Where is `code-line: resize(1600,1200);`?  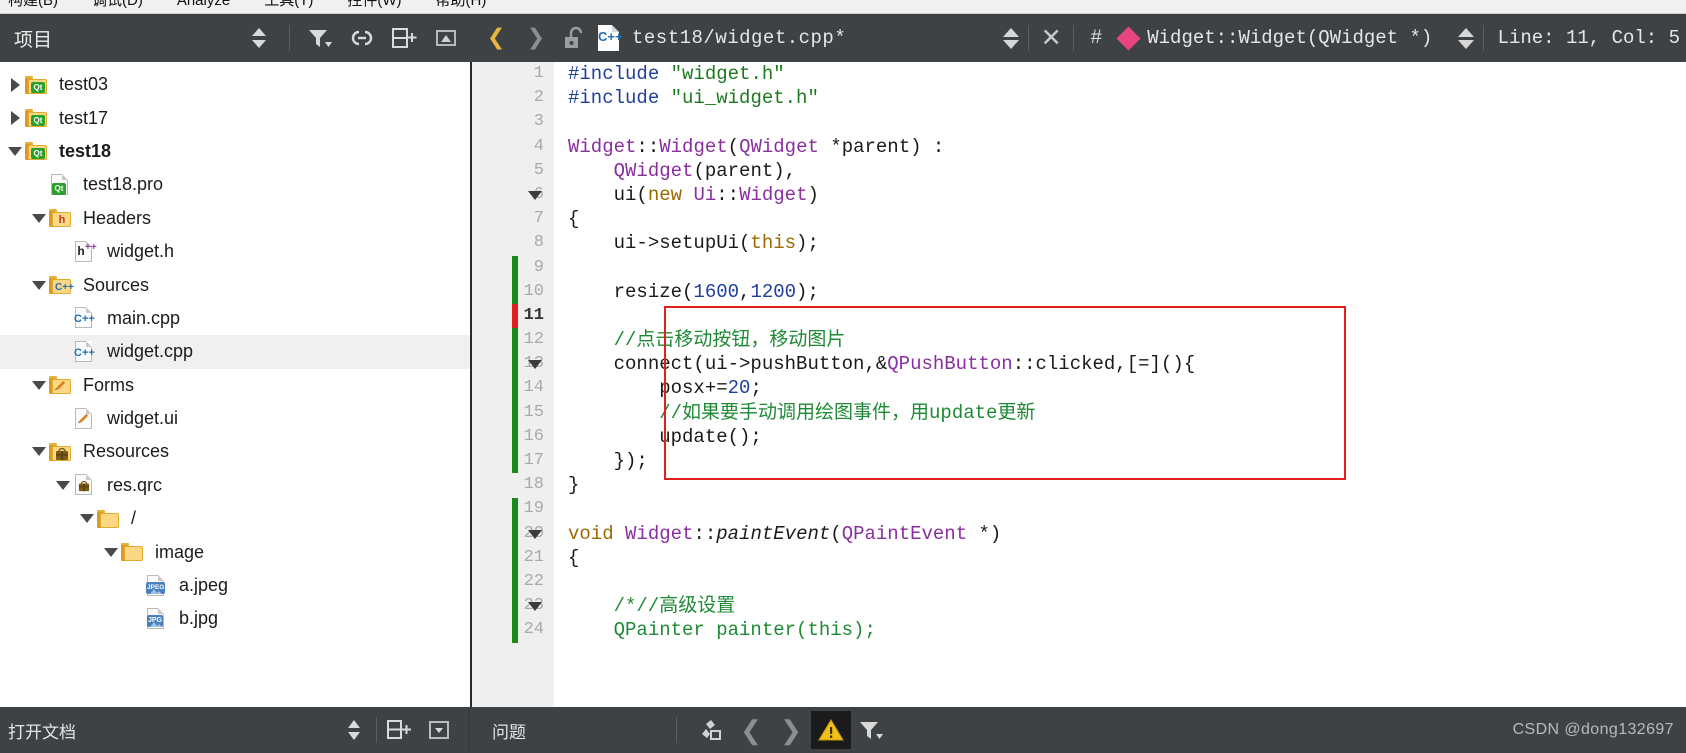 code-line: resize(1600,1200); is located at coordinates (1120, 292).